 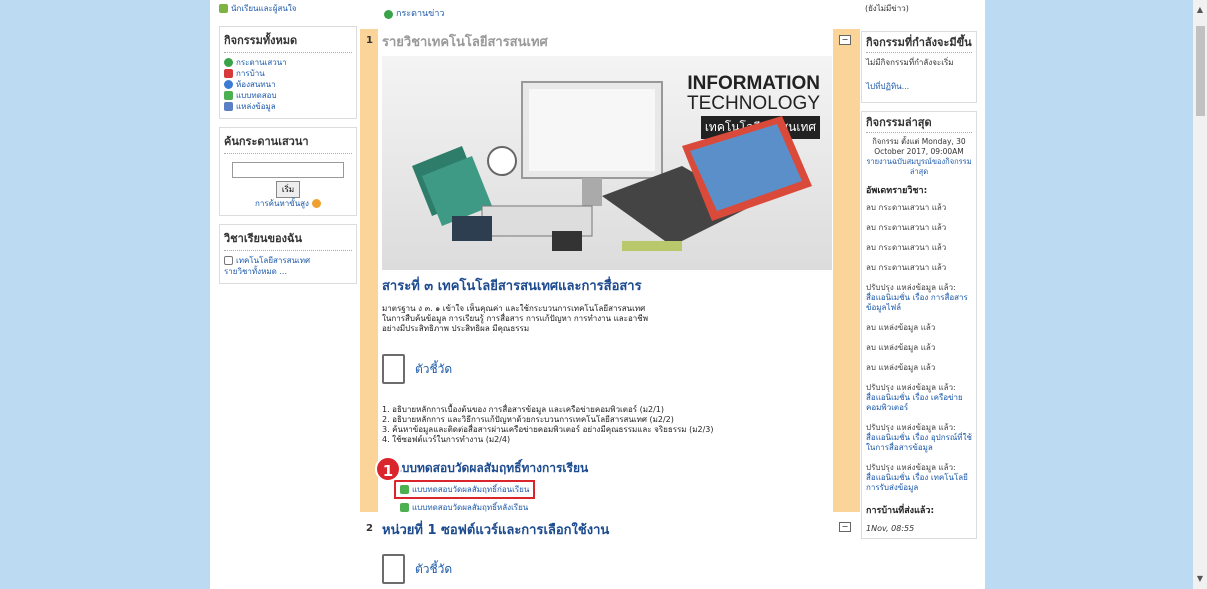 I want to click on topic1-number: 1, so click(x=369, y=40).